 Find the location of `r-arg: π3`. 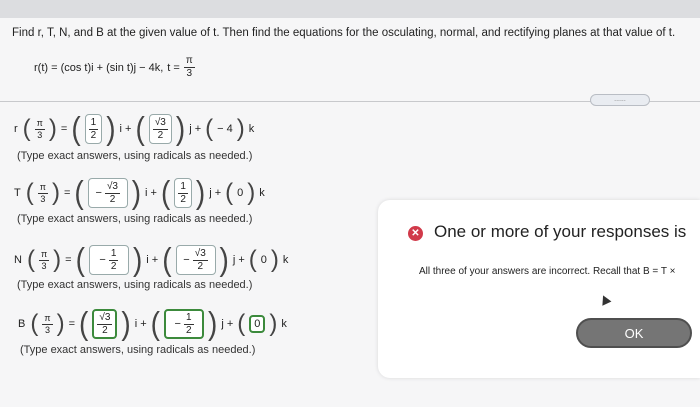

r-arg: π3 is located at coordinates (39, 128).